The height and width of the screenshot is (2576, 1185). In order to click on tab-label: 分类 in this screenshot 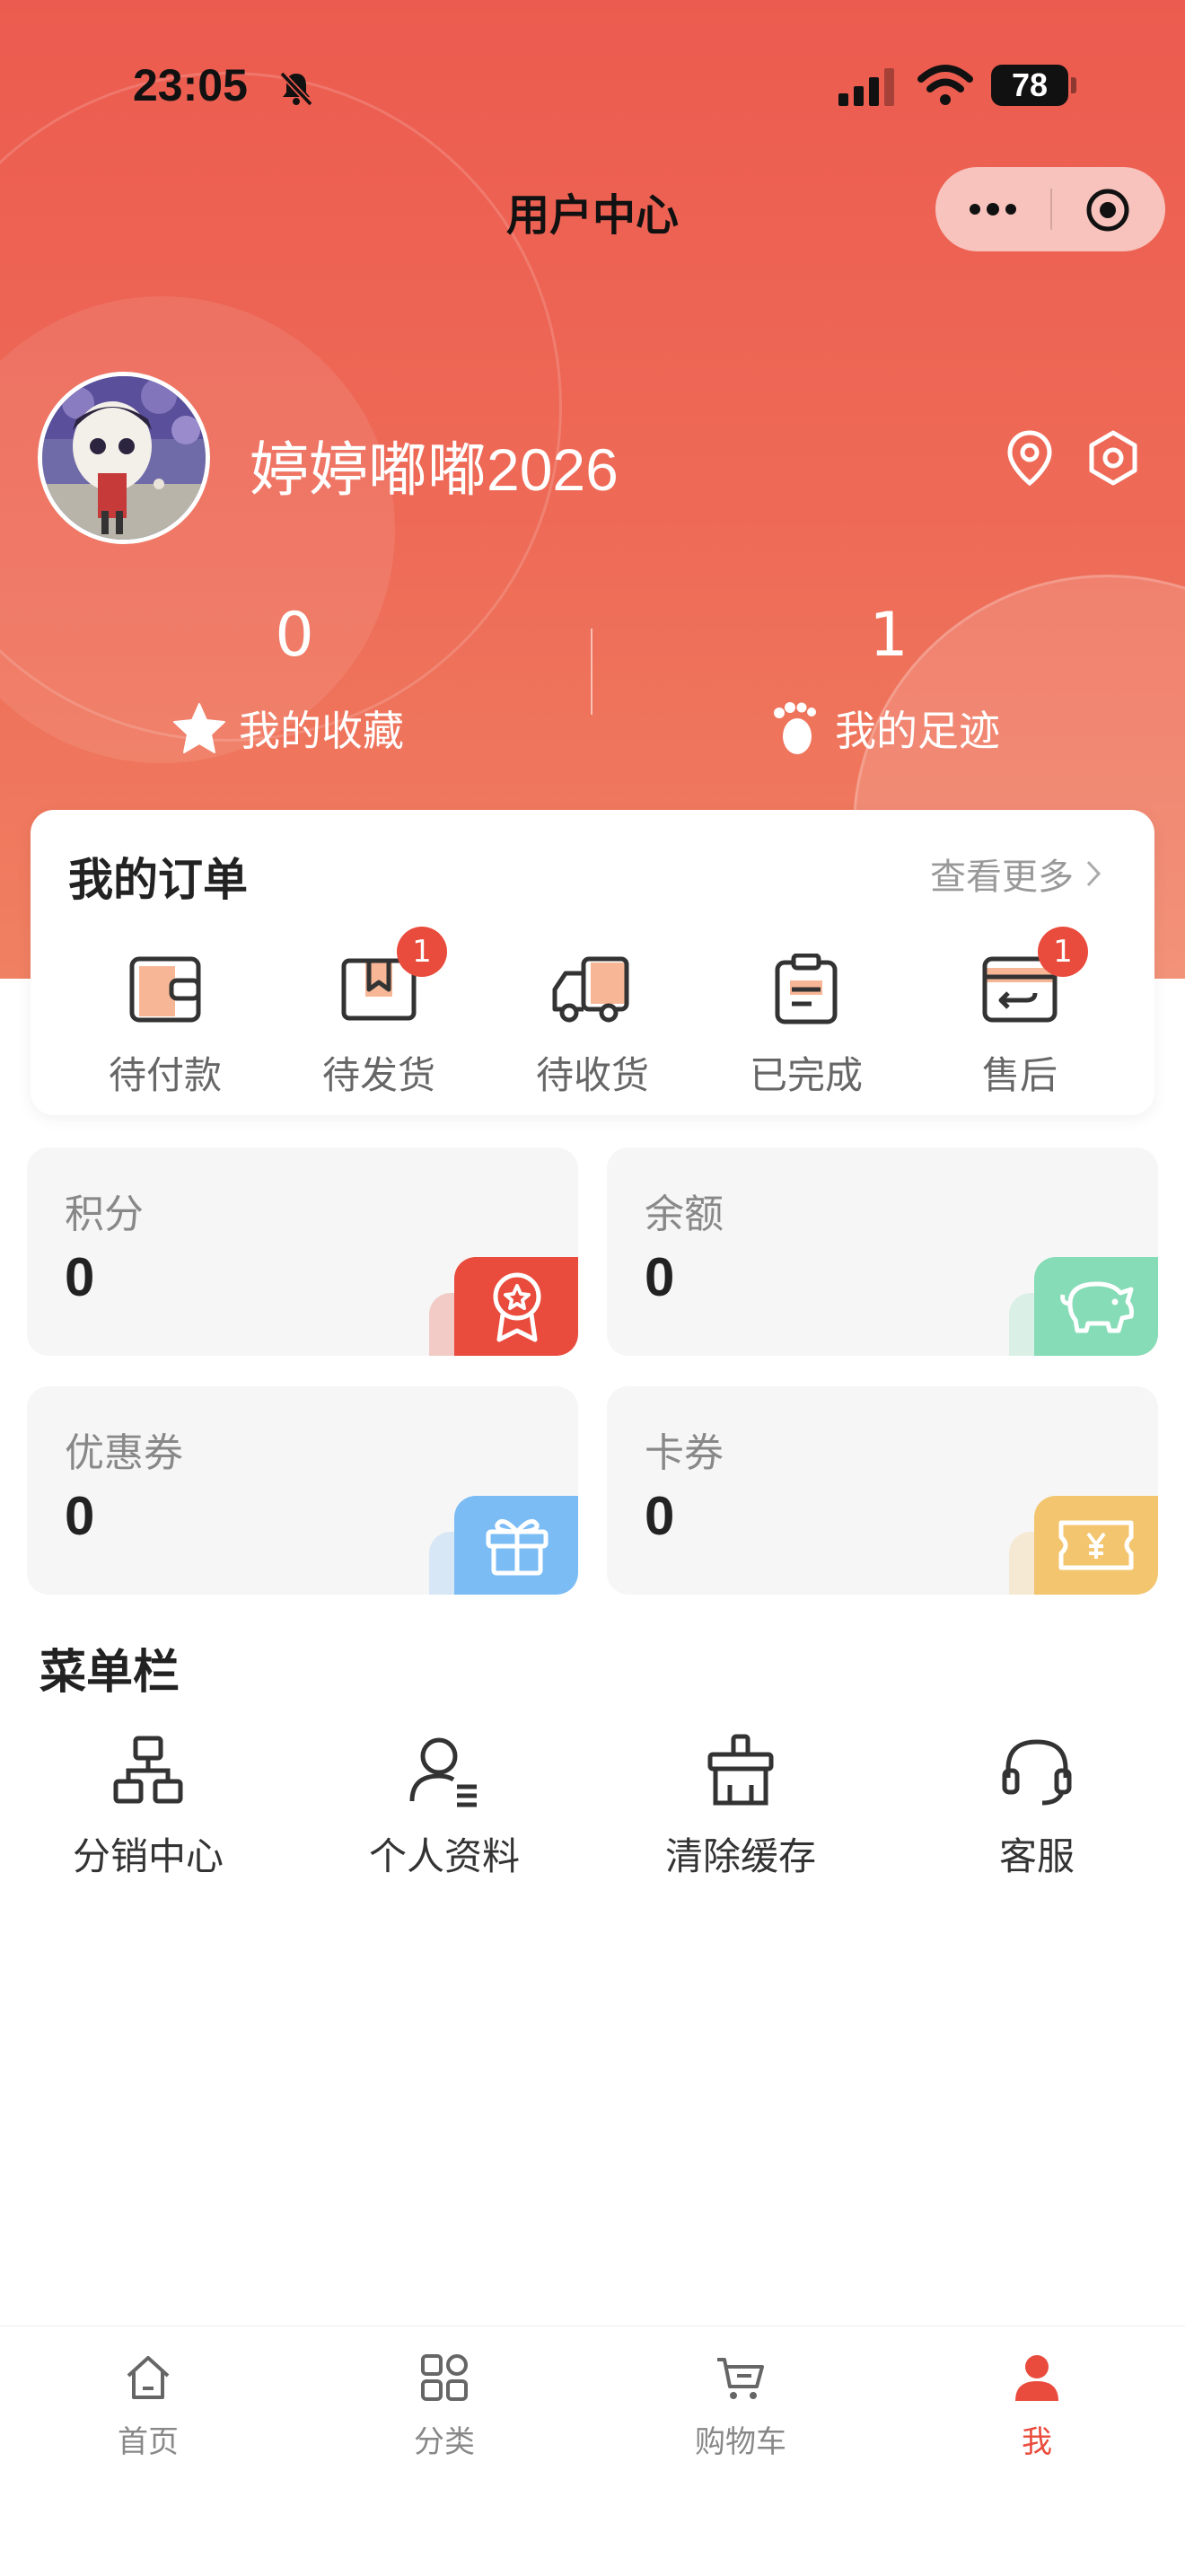, I will do `click(444, 2442)`.